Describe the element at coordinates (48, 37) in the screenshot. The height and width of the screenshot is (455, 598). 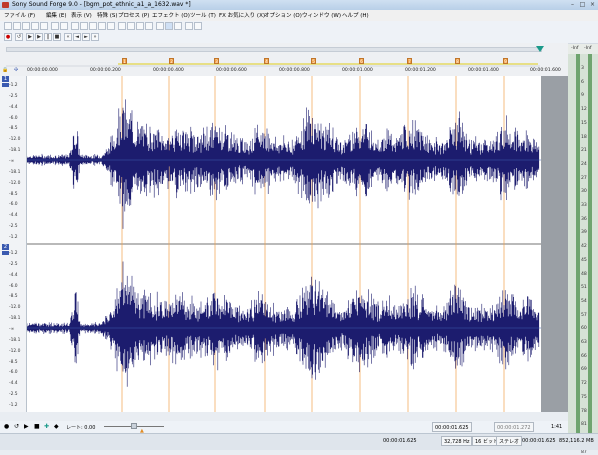
I see `pause-icon: ‖` at that location.